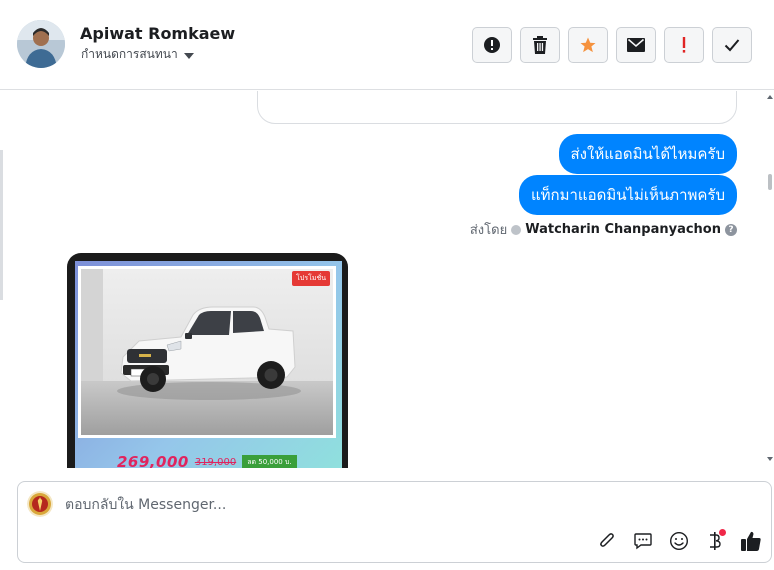 The height and width of the screenshot is (570, 774). Describe the element at coordinates (770, 279) in the screenshot. I see `thread-scrollbar` at that location.